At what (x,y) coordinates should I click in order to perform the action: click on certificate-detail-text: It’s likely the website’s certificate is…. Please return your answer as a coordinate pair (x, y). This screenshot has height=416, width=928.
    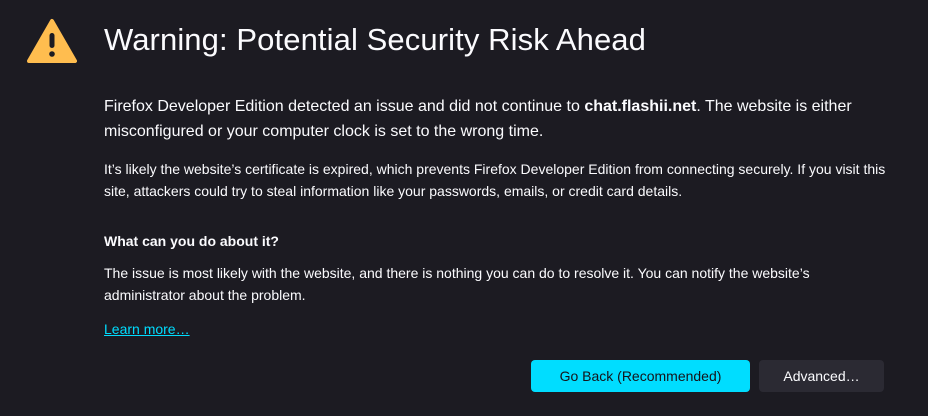
    Looking at the image, I should click on (495, 180).